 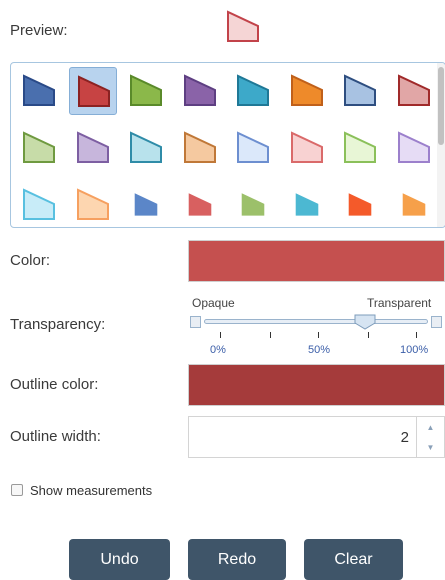 I want to click on transparency-slider: 0% 50% 100%, so click(x=317, y=337).